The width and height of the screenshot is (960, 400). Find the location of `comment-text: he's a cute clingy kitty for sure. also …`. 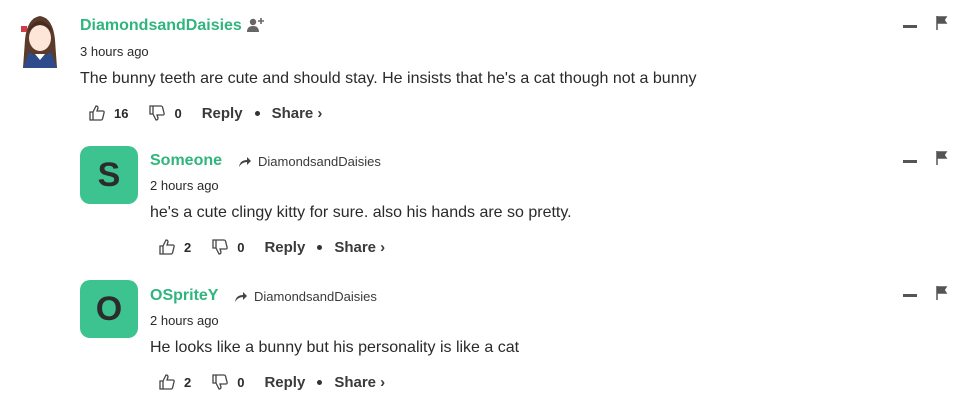

comment-text: he's a cute clingy kitty for sure. also … is located at coordinates (361, 212).